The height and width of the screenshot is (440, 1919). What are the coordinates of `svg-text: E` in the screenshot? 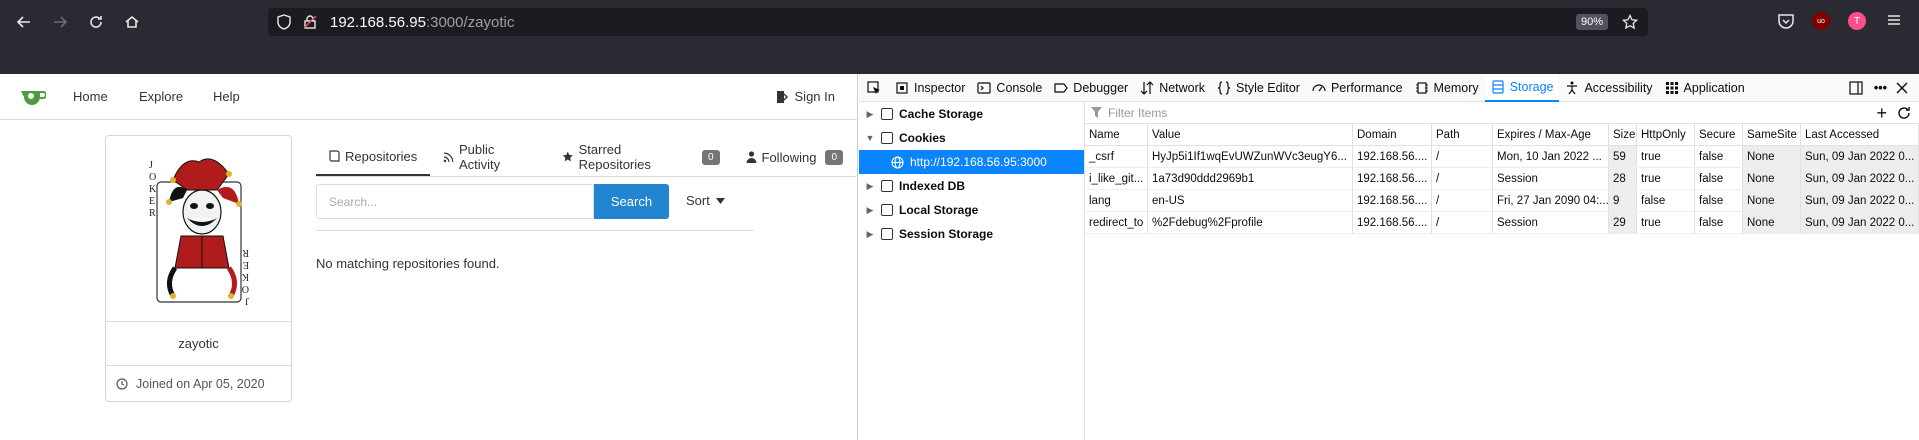 It's located at (152, 201).